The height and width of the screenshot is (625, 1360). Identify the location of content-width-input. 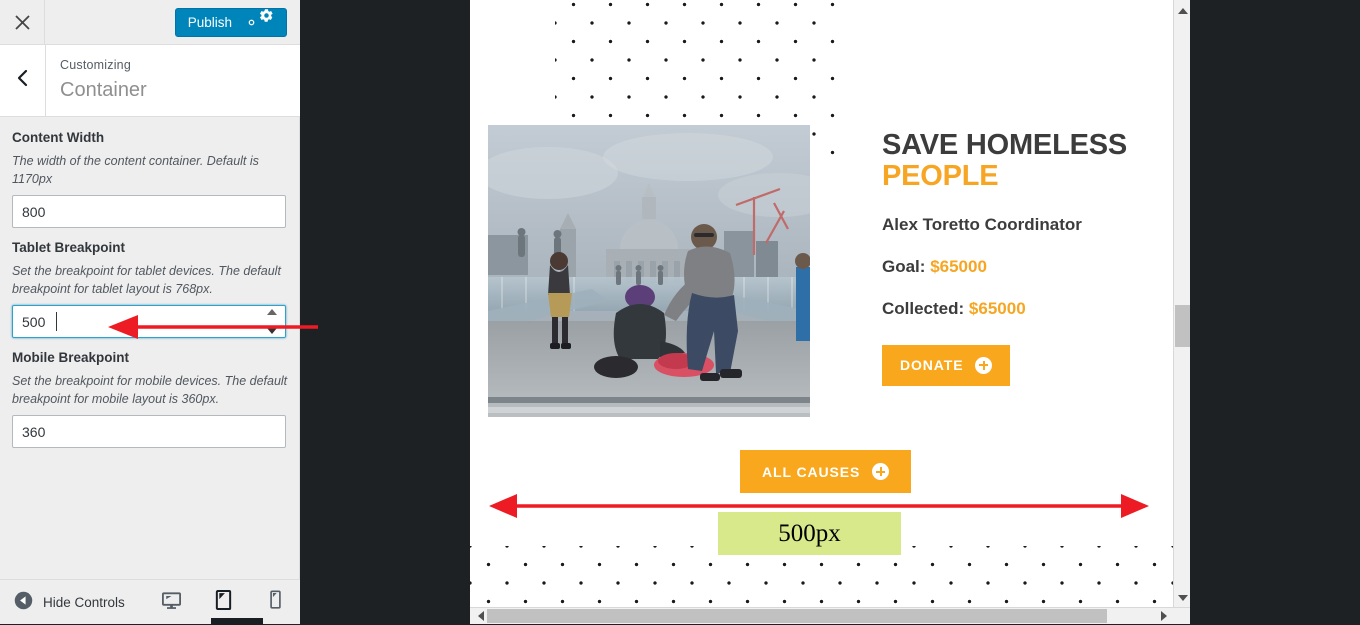
(149, 212).